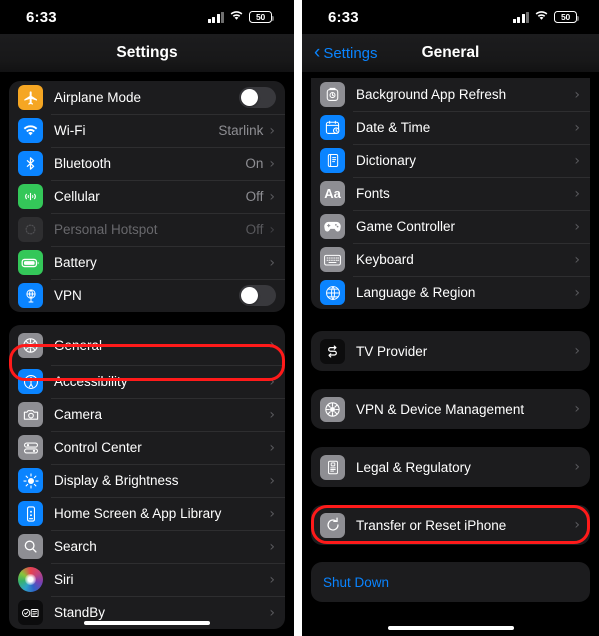 Image resolution: width=599 pixels, height=636 pixels. What do you see at coordinates (386, 160) in the screenshot?
I see `list-item-label: Dictionary` at bounding box center [386, 160].